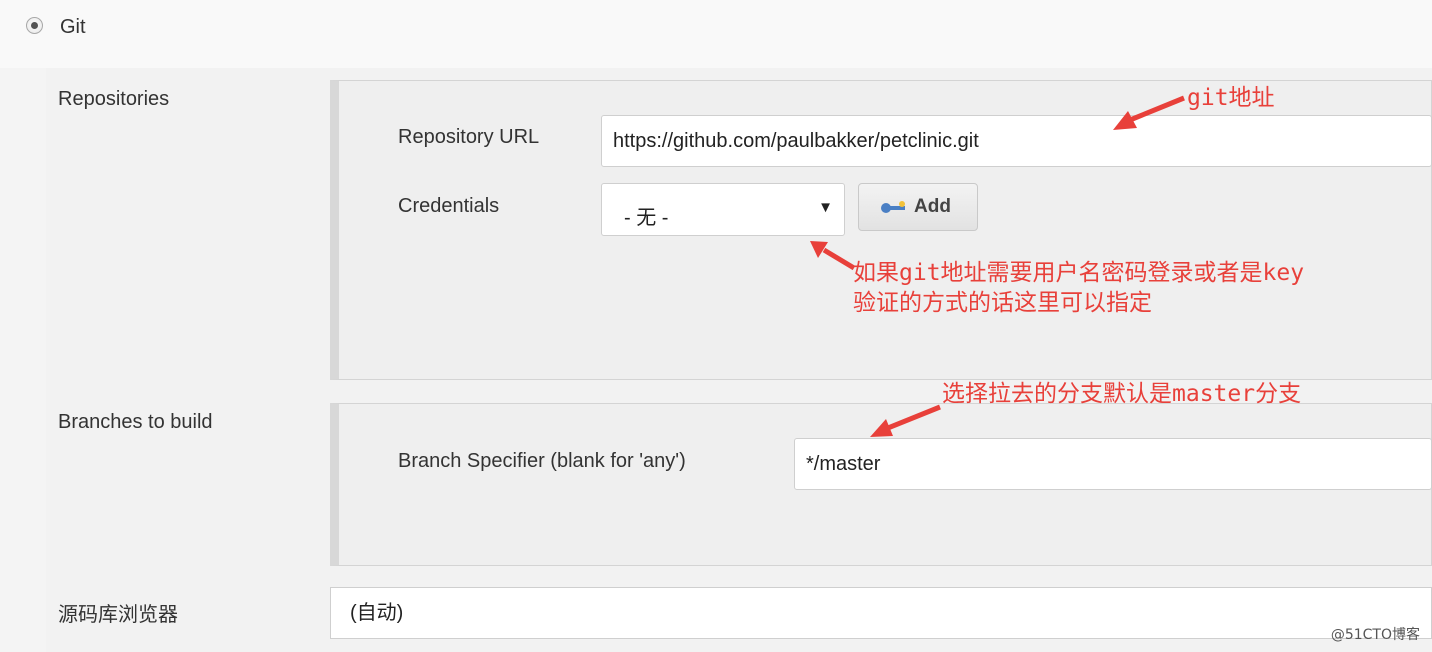 This screenshot has height=652, width=1432. I want to click on credentials-annotation-arrow, so click(833, 256).